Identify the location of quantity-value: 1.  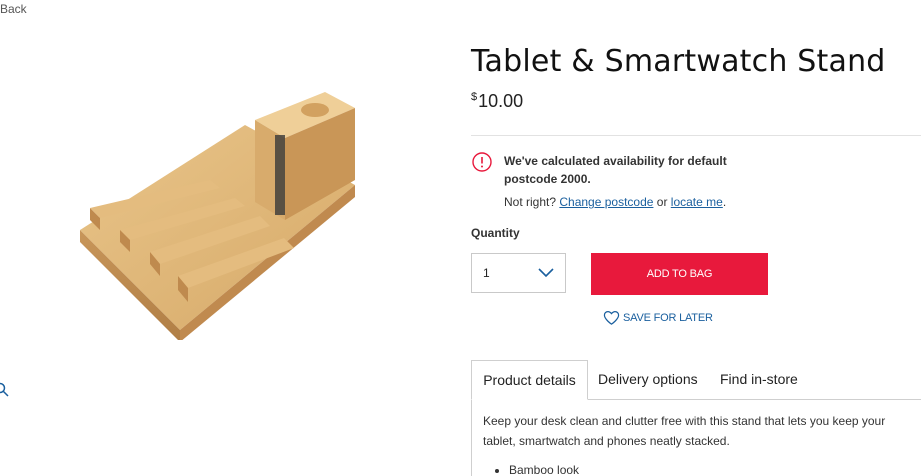
(486, 273).